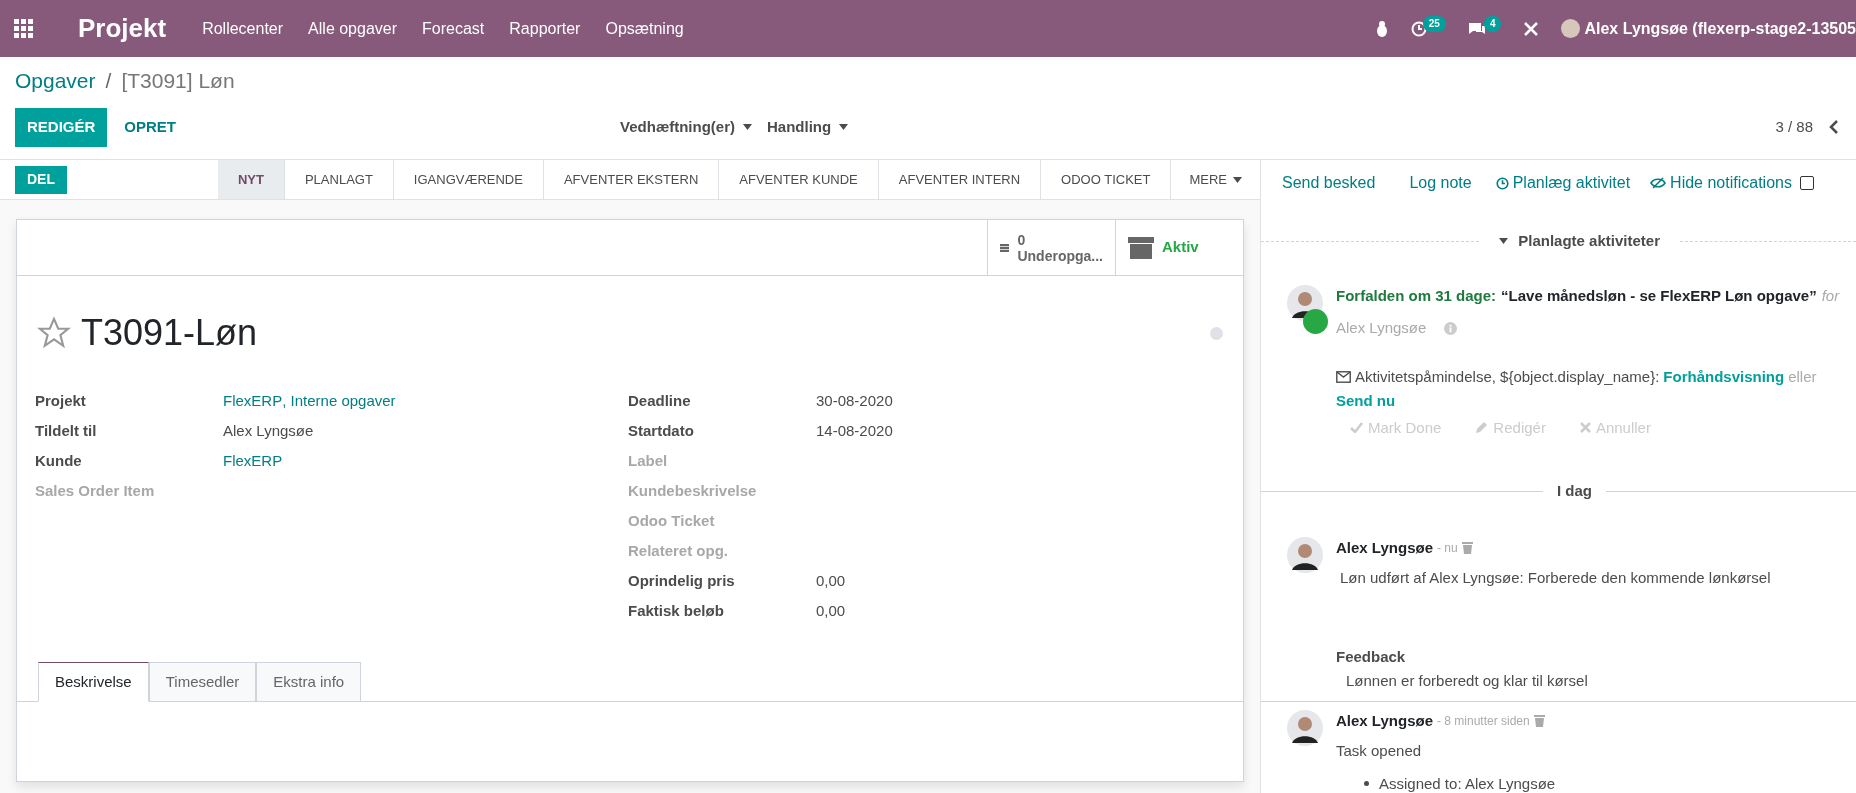 The image size is (1856, 793). Describe the element at coordinates (268, 430) in the screenshot. I see `field-value: Alex Lyngsøe` at that location.